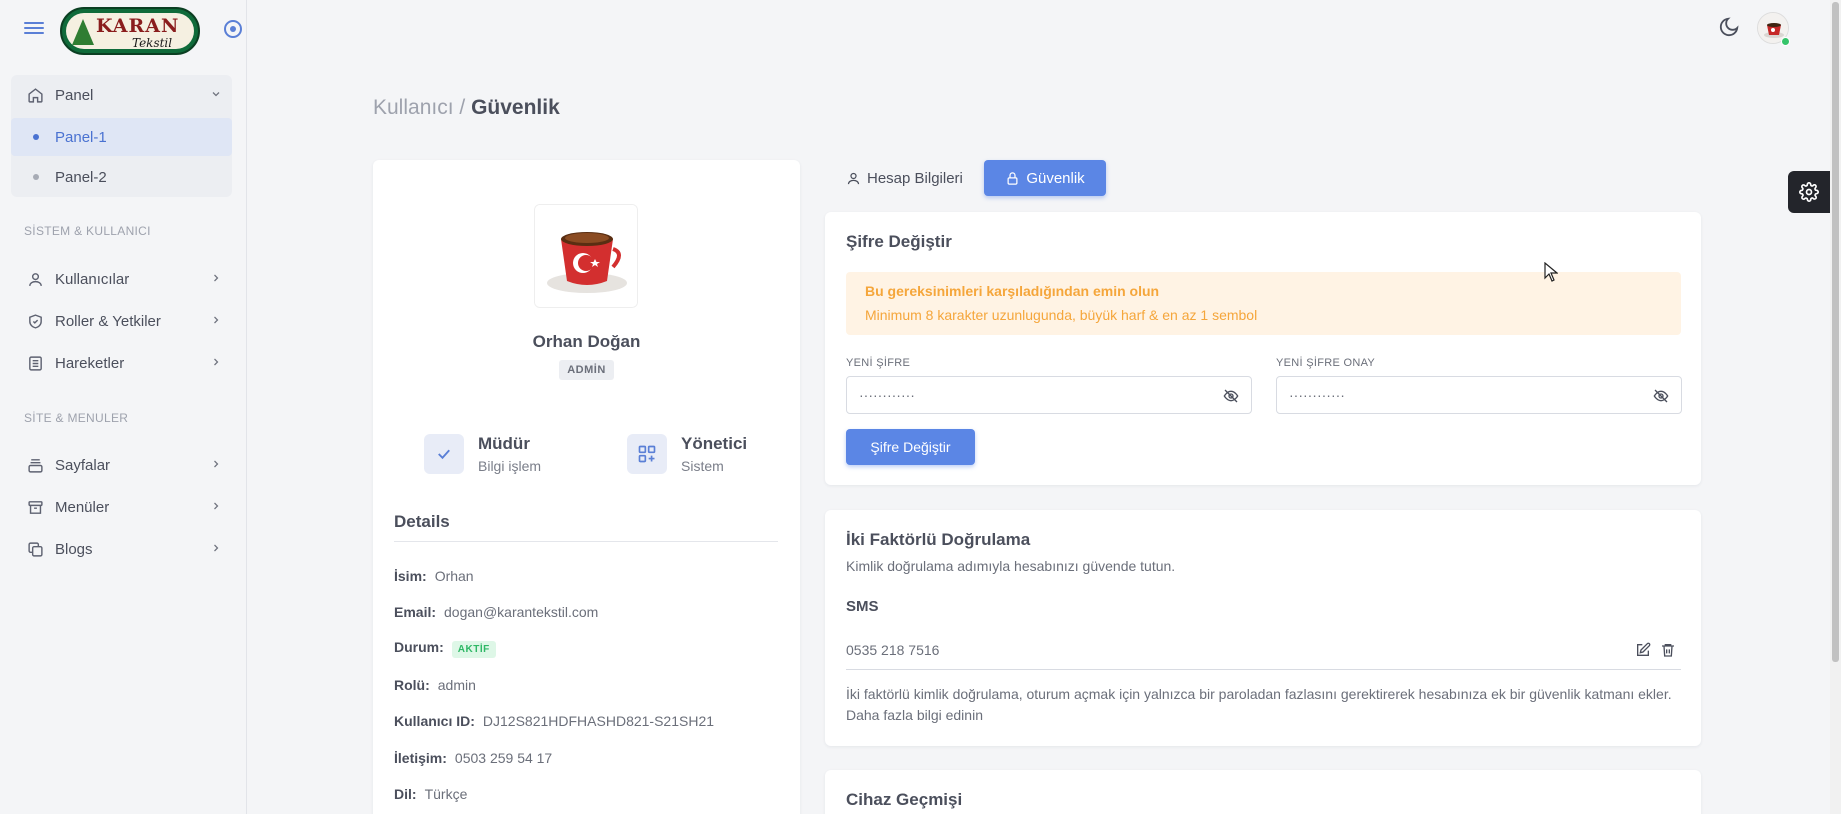 The width and height of the screenshot is (1841, 814). Describe the element at coordinates (419, 107) in the screenshot. I see `breadcrumb-parent: Kullanıcı /` at that location.